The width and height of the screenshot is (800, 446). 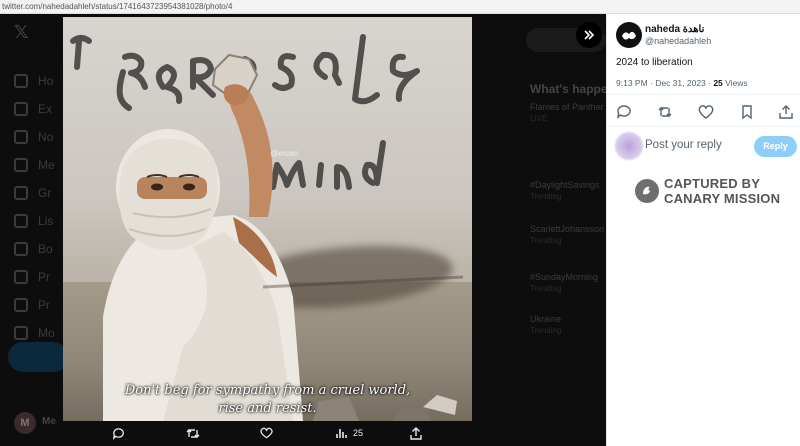 I want to click on photo-watermark: @ercan, so click(x=284, y=153).